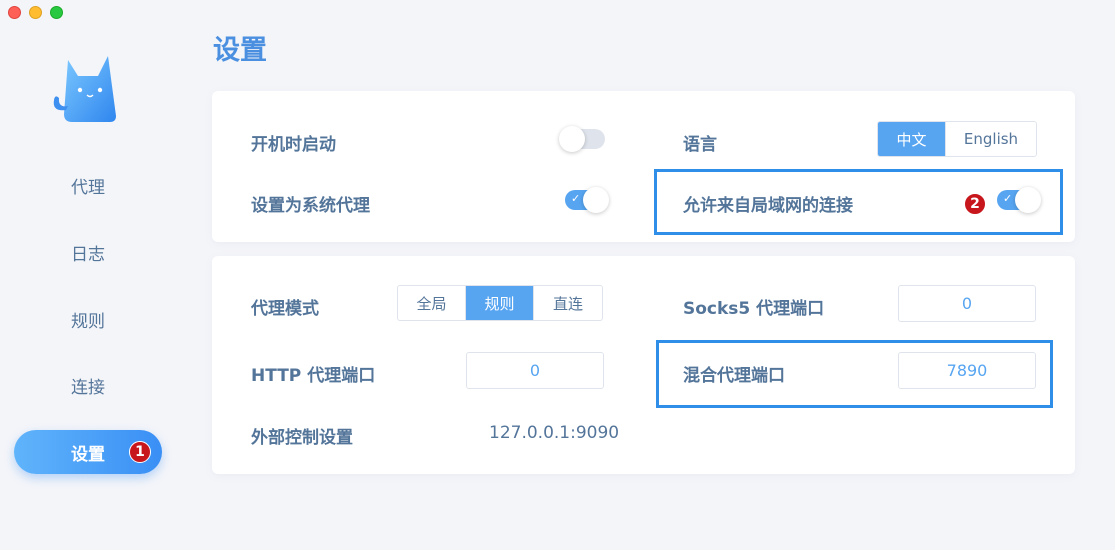  What do you see at coordinates (313, 376) in the screenshot?
I see `http-port-label: HTTP 代理端口` at bounding box center [313, 376].